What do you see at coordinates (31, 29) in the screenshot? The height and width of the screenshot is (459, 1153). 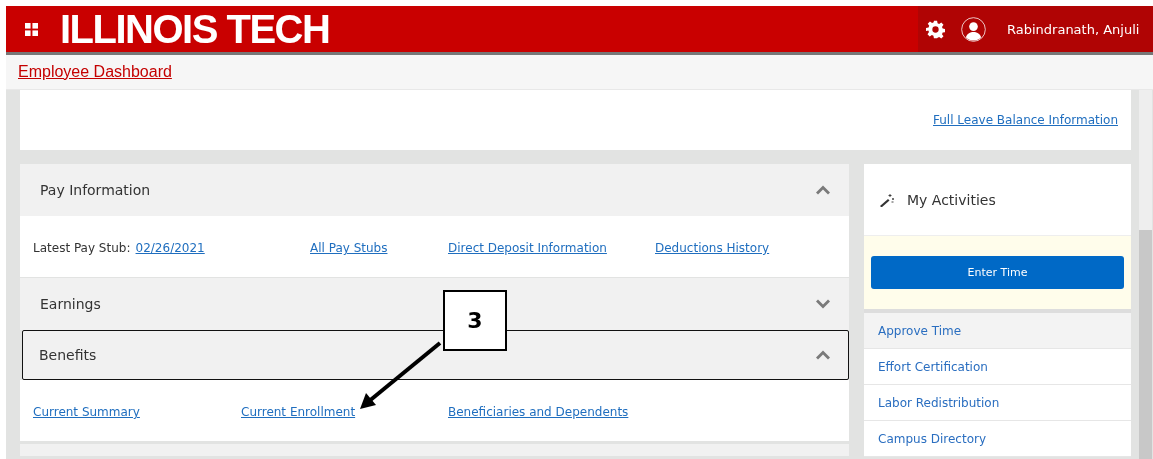 I see `apps-grid-icon` at bounding box center [31, 29].